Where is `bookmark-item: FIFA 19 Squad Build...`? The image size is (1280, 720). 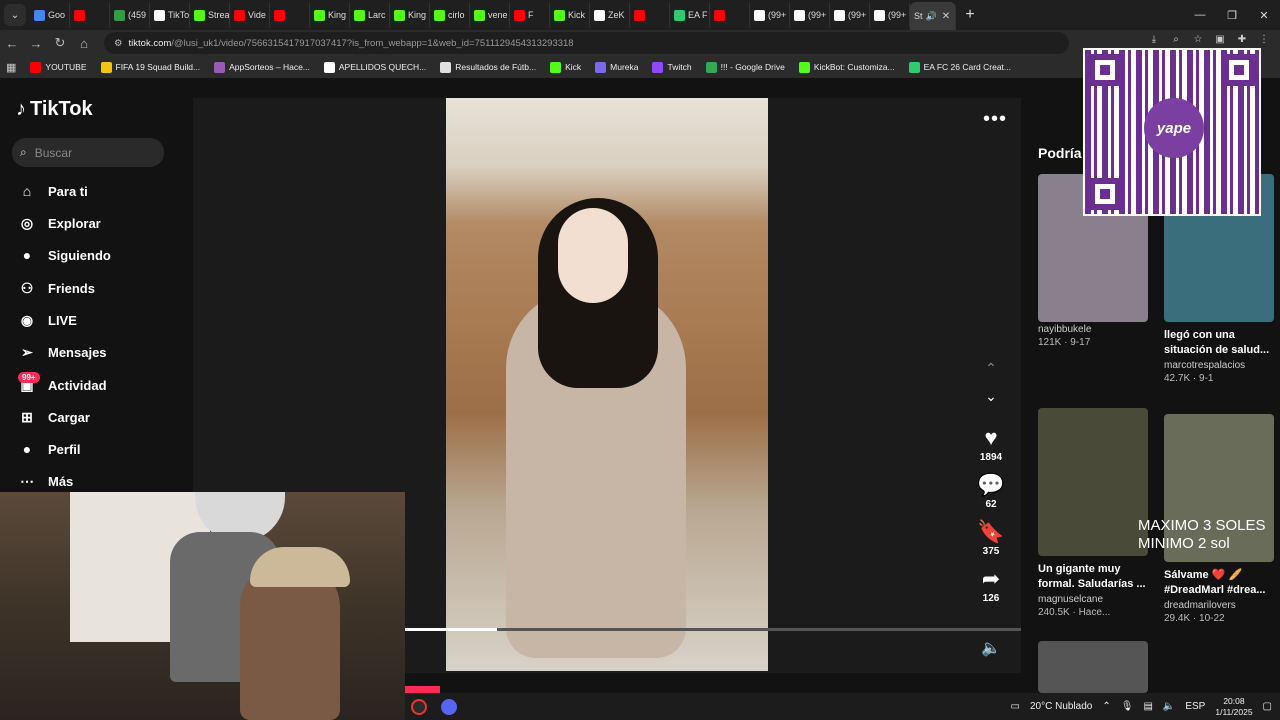
bookmark-item: FIFA 19 Squad Build... is located at coordinates (150, 67).